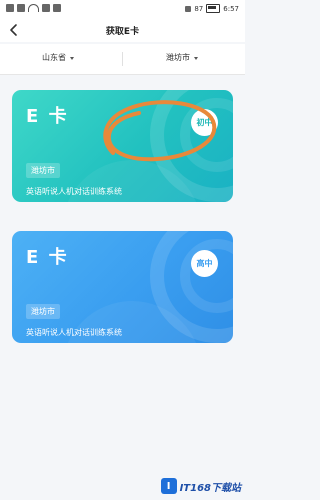  I want to click on status-icons-left, so click(33, 8).